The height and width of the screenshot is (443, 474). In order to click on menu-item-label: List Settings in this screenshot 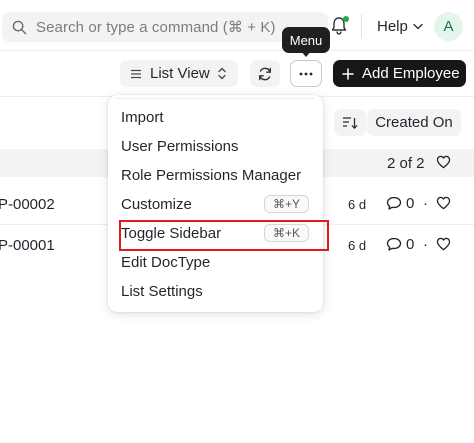, I will do `click(162, 291)`.